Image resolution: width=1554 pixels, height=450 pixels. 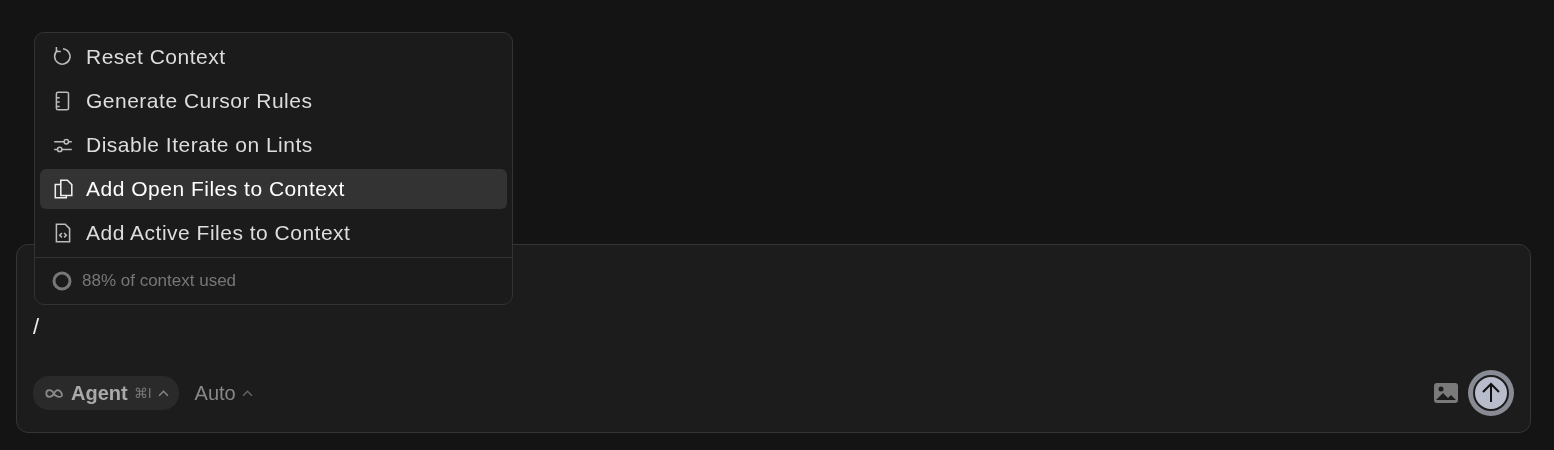 I want to click on reset-icon, so click(x=63, y=57).